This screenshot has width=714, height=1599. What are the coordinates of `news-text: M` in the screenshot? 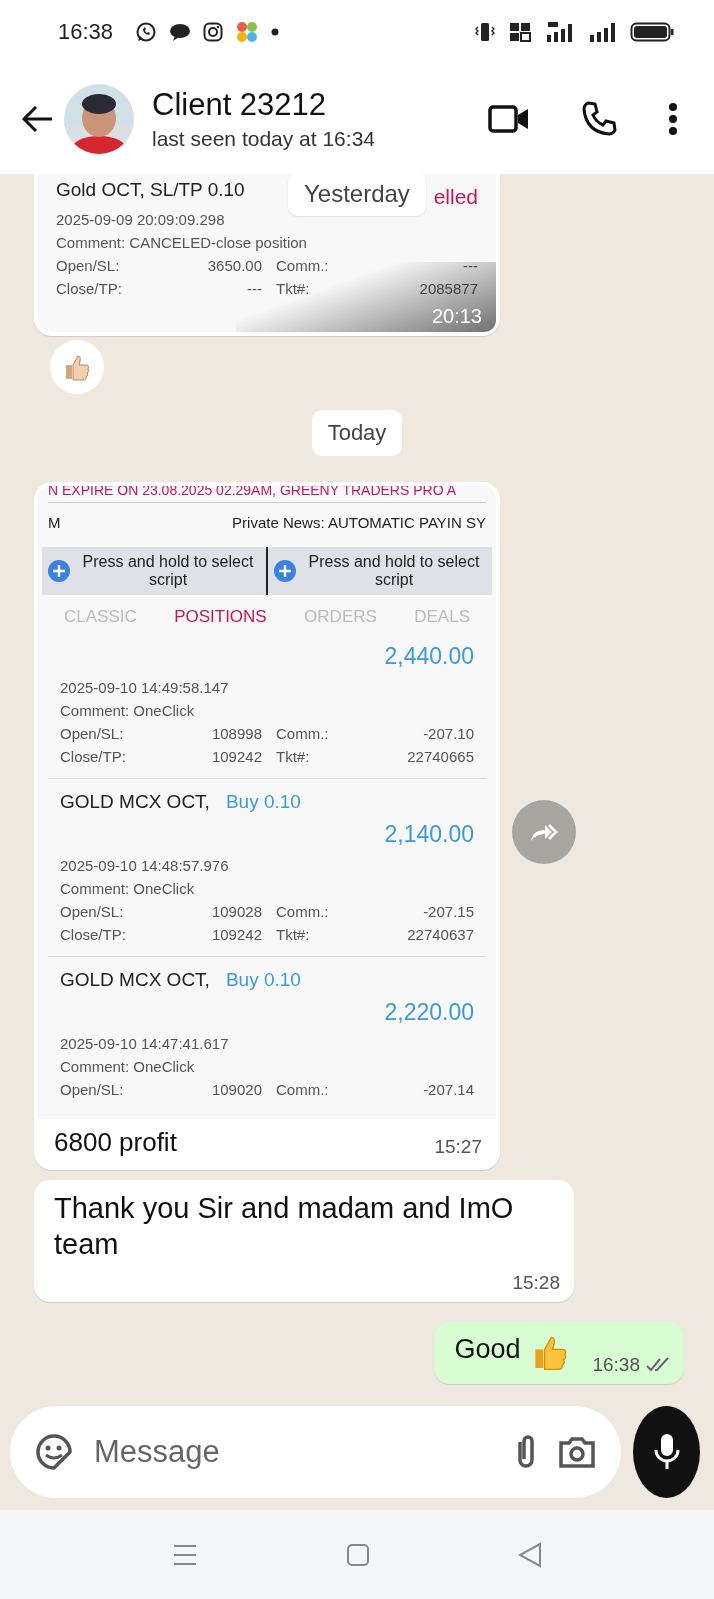 It's located at (54, 522).